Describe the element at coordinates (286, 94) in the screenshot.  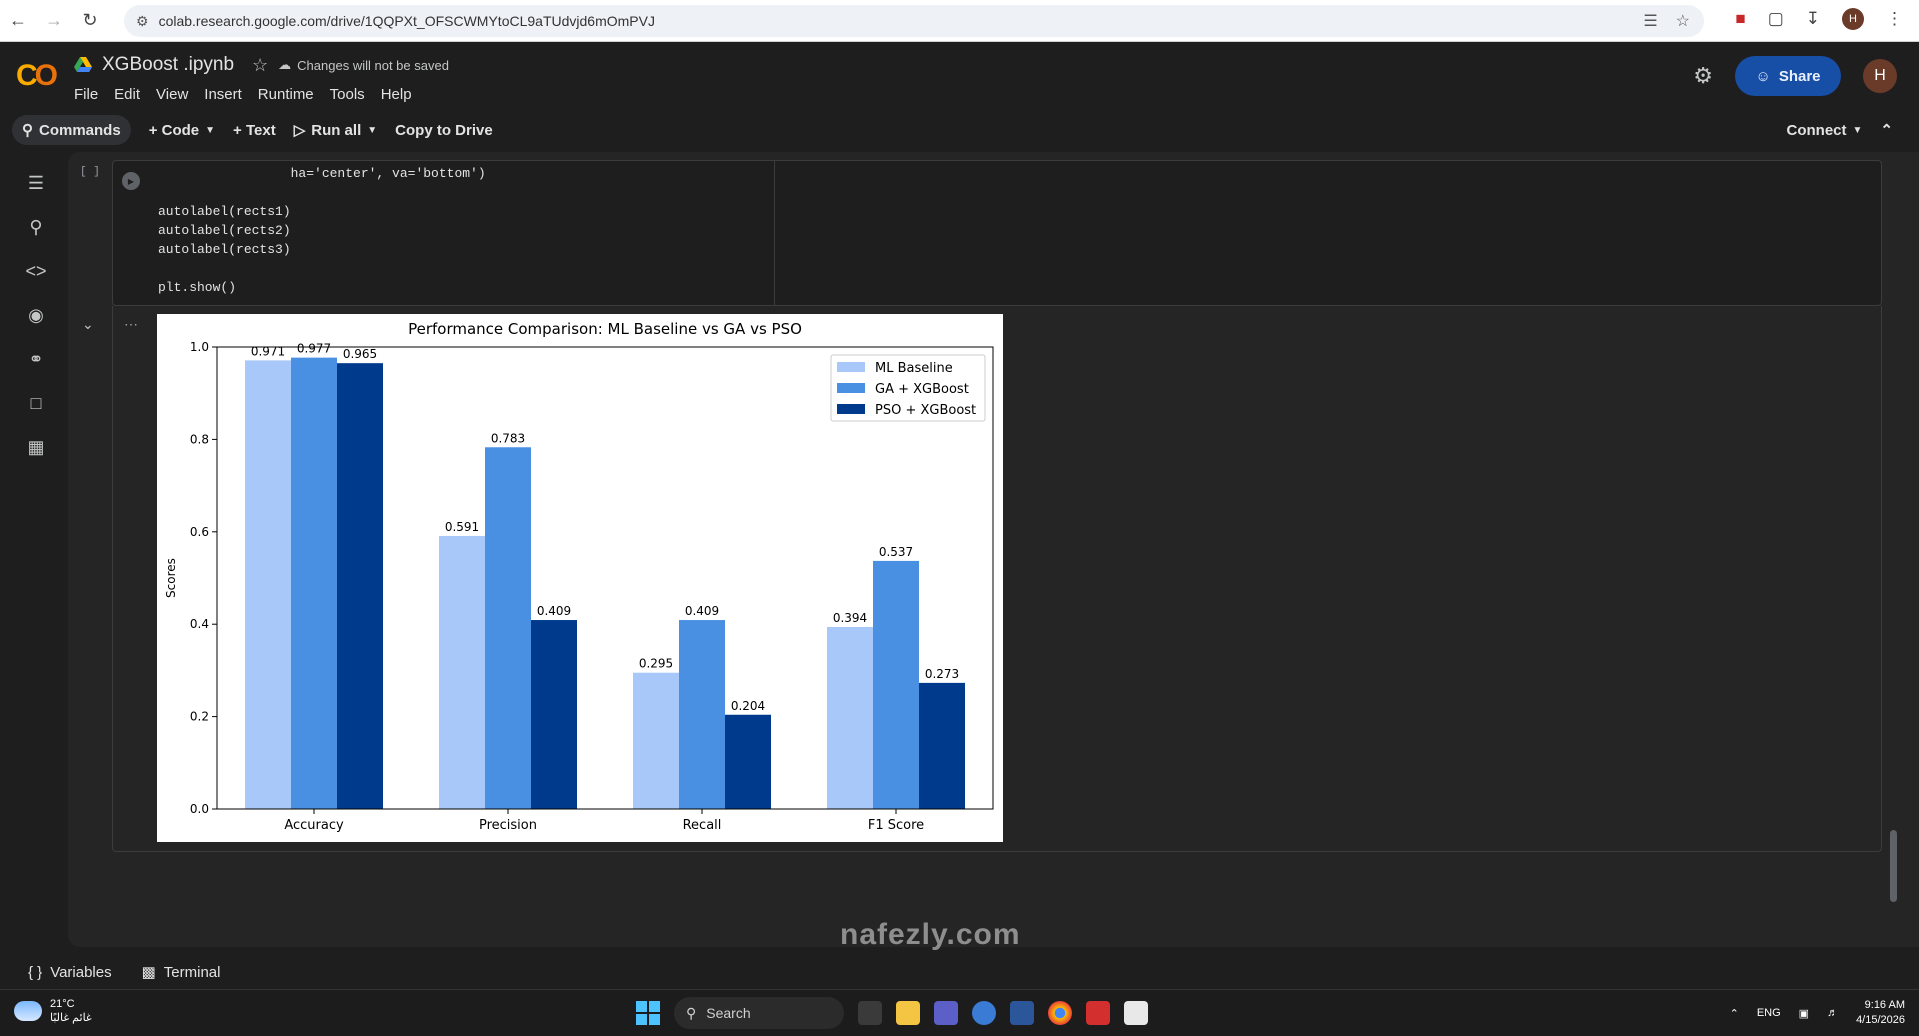
I see `menu-runtime: Runtime` at that location.